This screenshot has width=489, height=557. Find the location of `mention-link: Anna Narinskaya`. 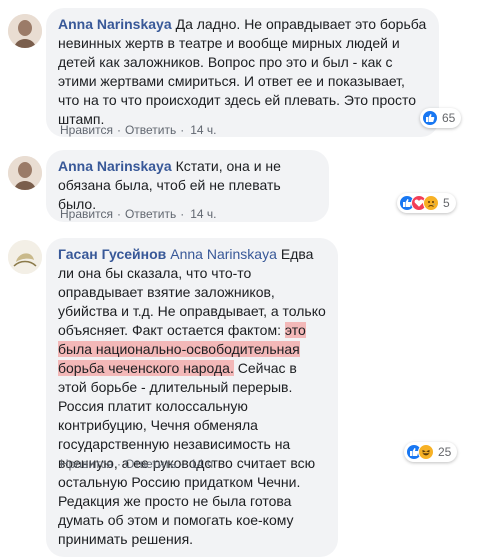

mention-link: Anna Narinskaya is located at coordinates (223, 254).